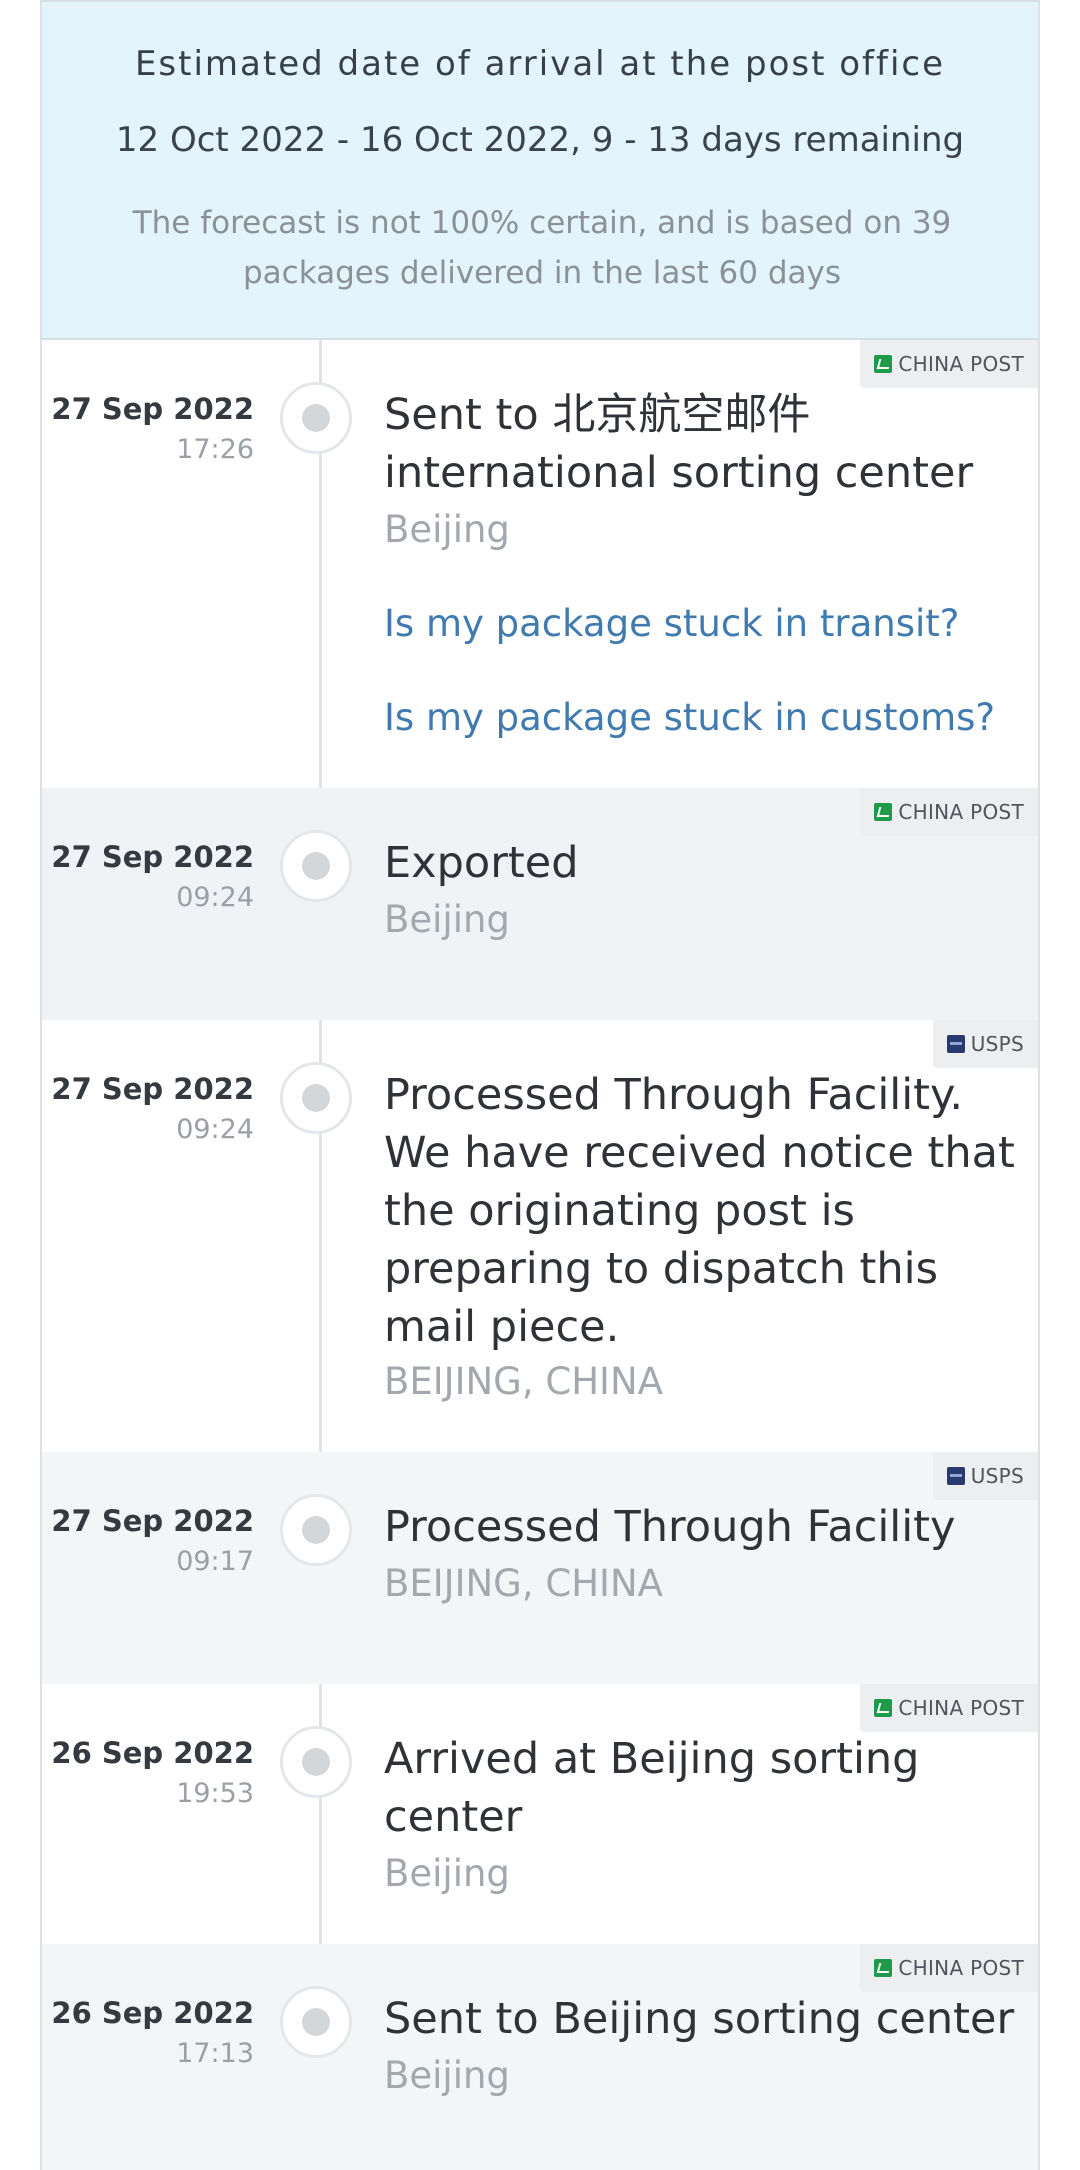 The image size is (1080, 2170). Describe the element at coordinates (481, 863) in the screenshot. I see `event-description: Exported` at that location.